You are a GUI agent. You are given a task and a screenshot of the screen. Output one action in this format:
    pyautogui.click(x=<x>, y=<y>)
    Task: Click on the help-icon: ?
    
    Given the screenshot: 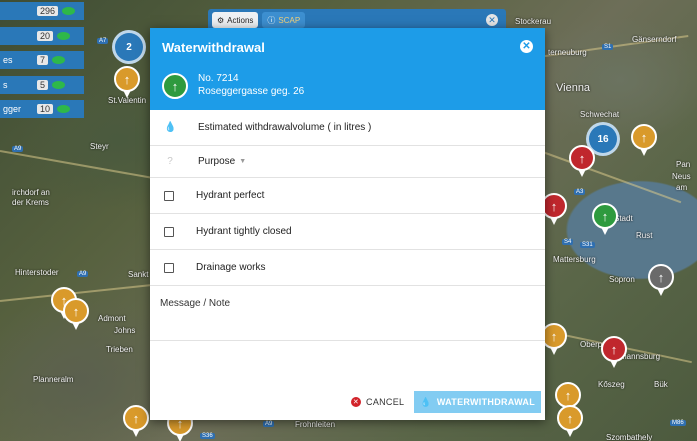 What is the action you would take?
    pyautogui.click(x=170, y=161)
    